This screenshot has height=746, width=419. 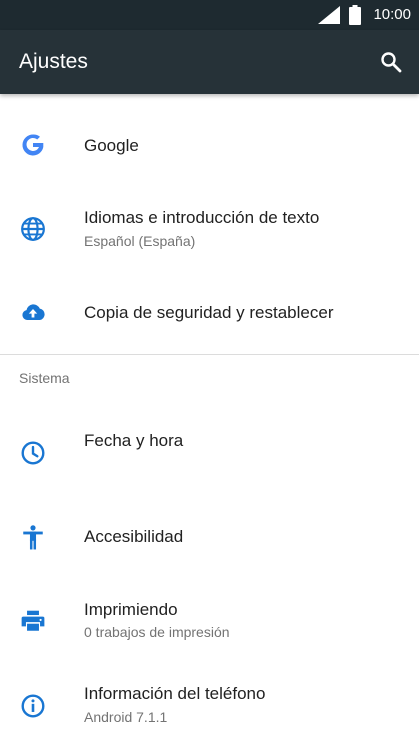 What do you see at coordinates (209, 537) in the screenshot?
I see `settings-item-accesibilidad: Accesibilidad` at bounding box center [209, 537].